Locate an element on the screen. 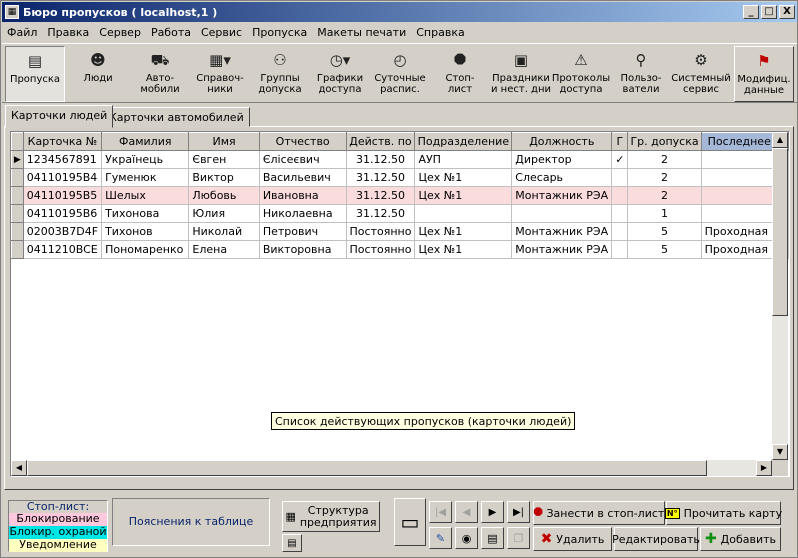  toolbar-protocol-button: ⚠ Протоколы доступа is located at coordinates (581, 74).